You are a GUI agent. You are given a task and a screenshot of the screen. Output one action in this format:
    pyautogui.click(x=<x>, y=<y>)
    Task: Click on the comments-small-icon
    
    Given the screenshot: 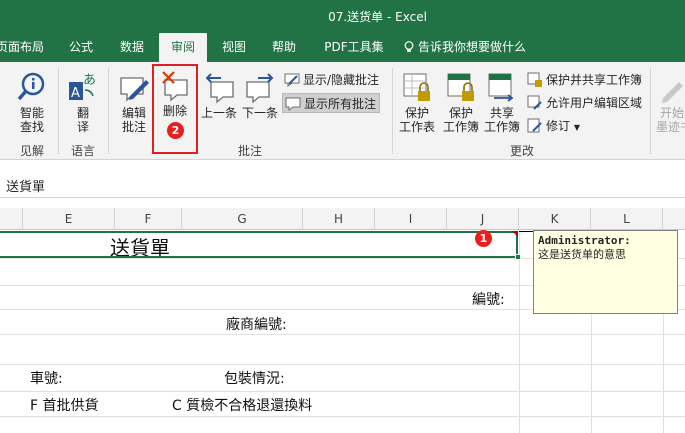 What is the action you would take?
    pyautogui.click(x=293, y=104)
    